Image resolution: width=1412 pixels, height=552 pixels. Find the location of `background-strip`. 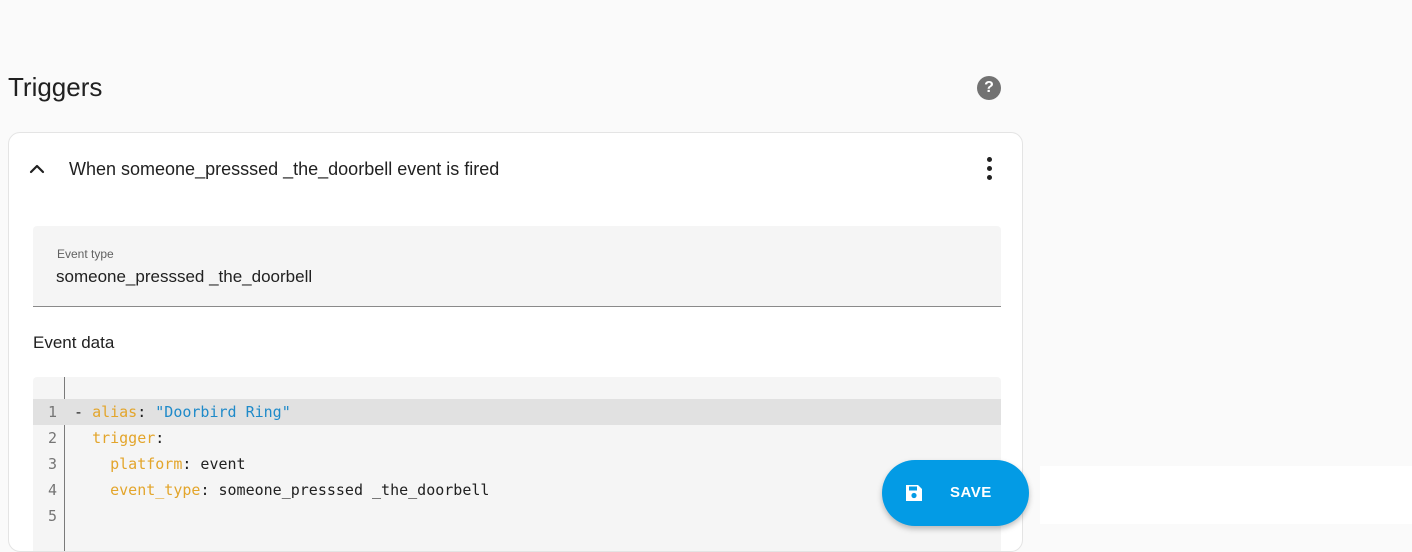

background-strip is located at coordinates (1226, 495).